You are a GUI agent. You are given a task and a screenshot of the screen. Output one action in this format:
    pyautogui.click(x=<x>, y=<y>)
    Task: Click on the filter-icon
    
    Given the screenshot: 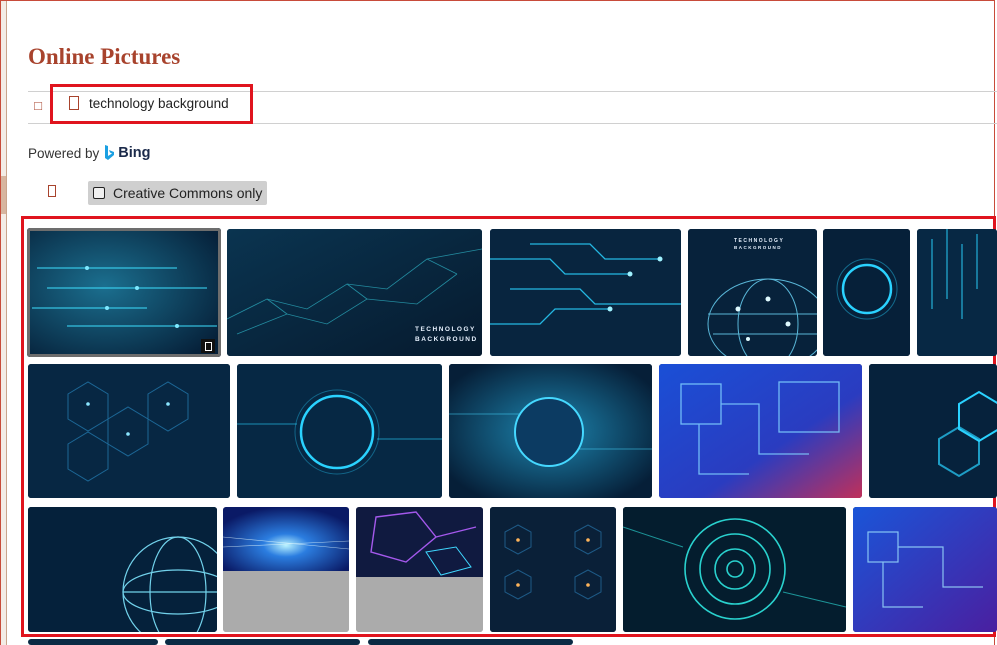 What is the action you would take?
    pyautogui.click(x=52, y=191)
    